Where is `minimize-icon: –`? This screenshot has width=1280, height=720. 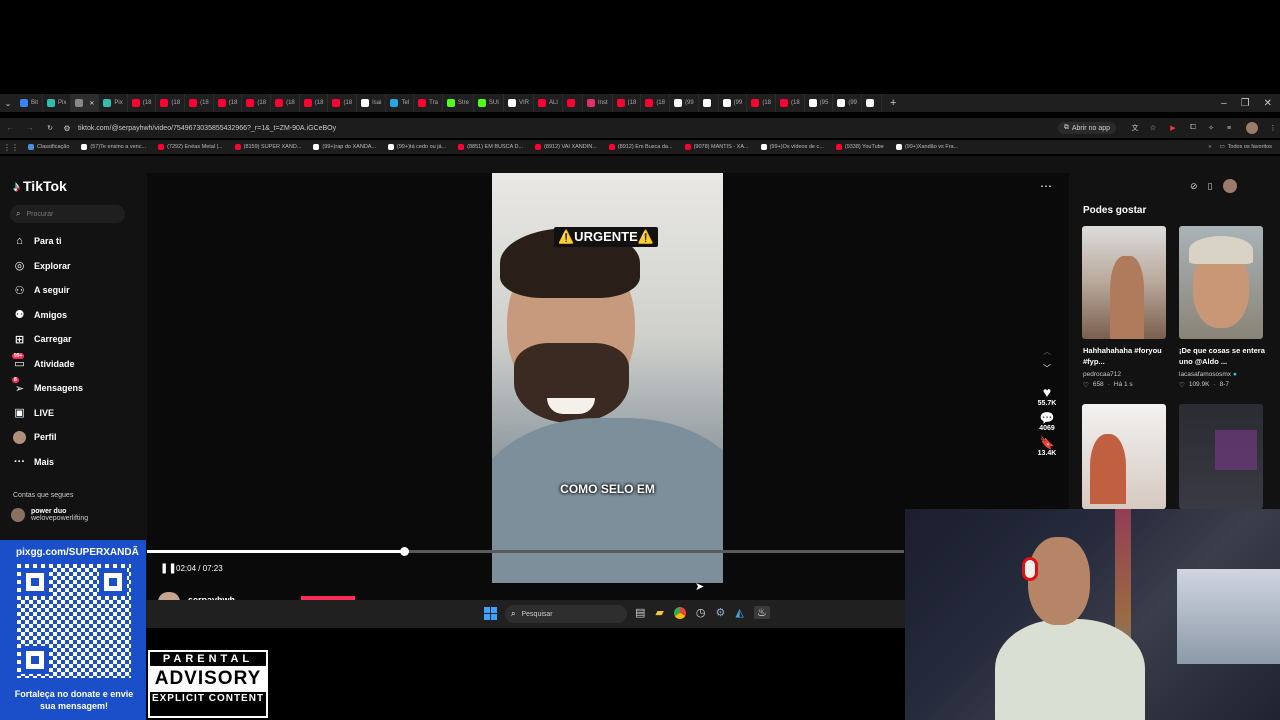 minimize-icon: – is located at coordinates (1224, 103).